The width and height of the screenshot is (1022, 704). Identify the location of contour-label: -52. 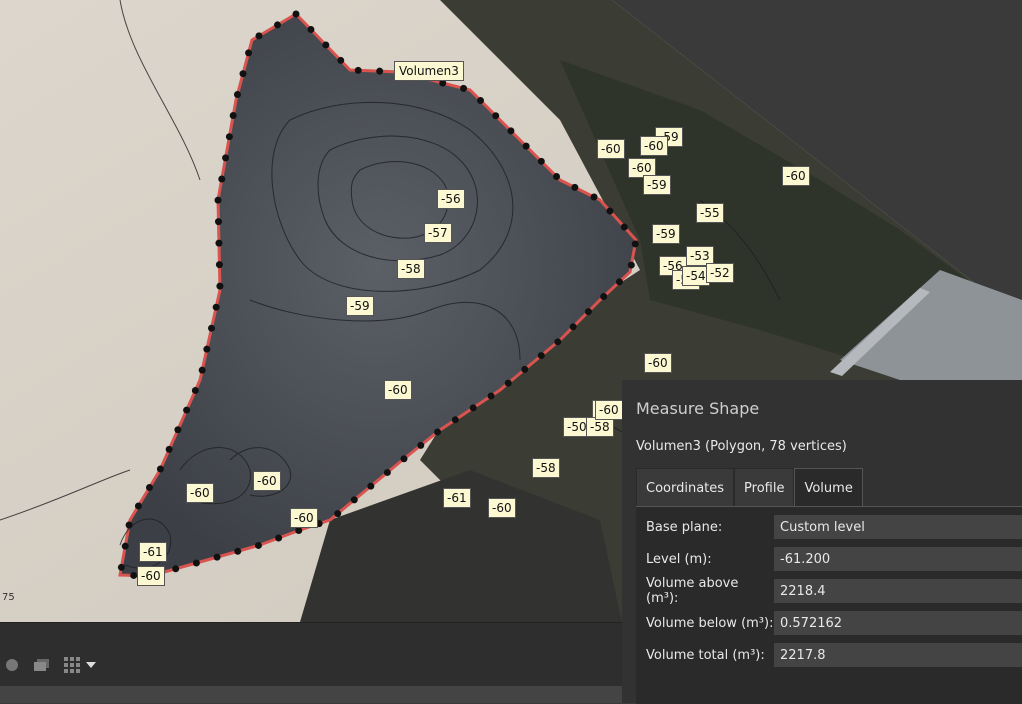
(720, 273).